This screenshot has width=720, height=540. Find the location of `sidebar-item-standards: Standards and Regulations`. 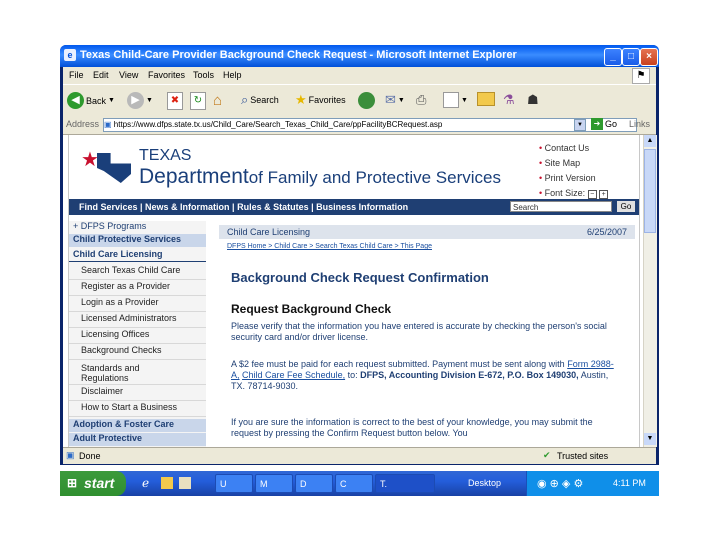

sidebar-item-standards: Standards and Regulations is located at coordinates (137, 373).